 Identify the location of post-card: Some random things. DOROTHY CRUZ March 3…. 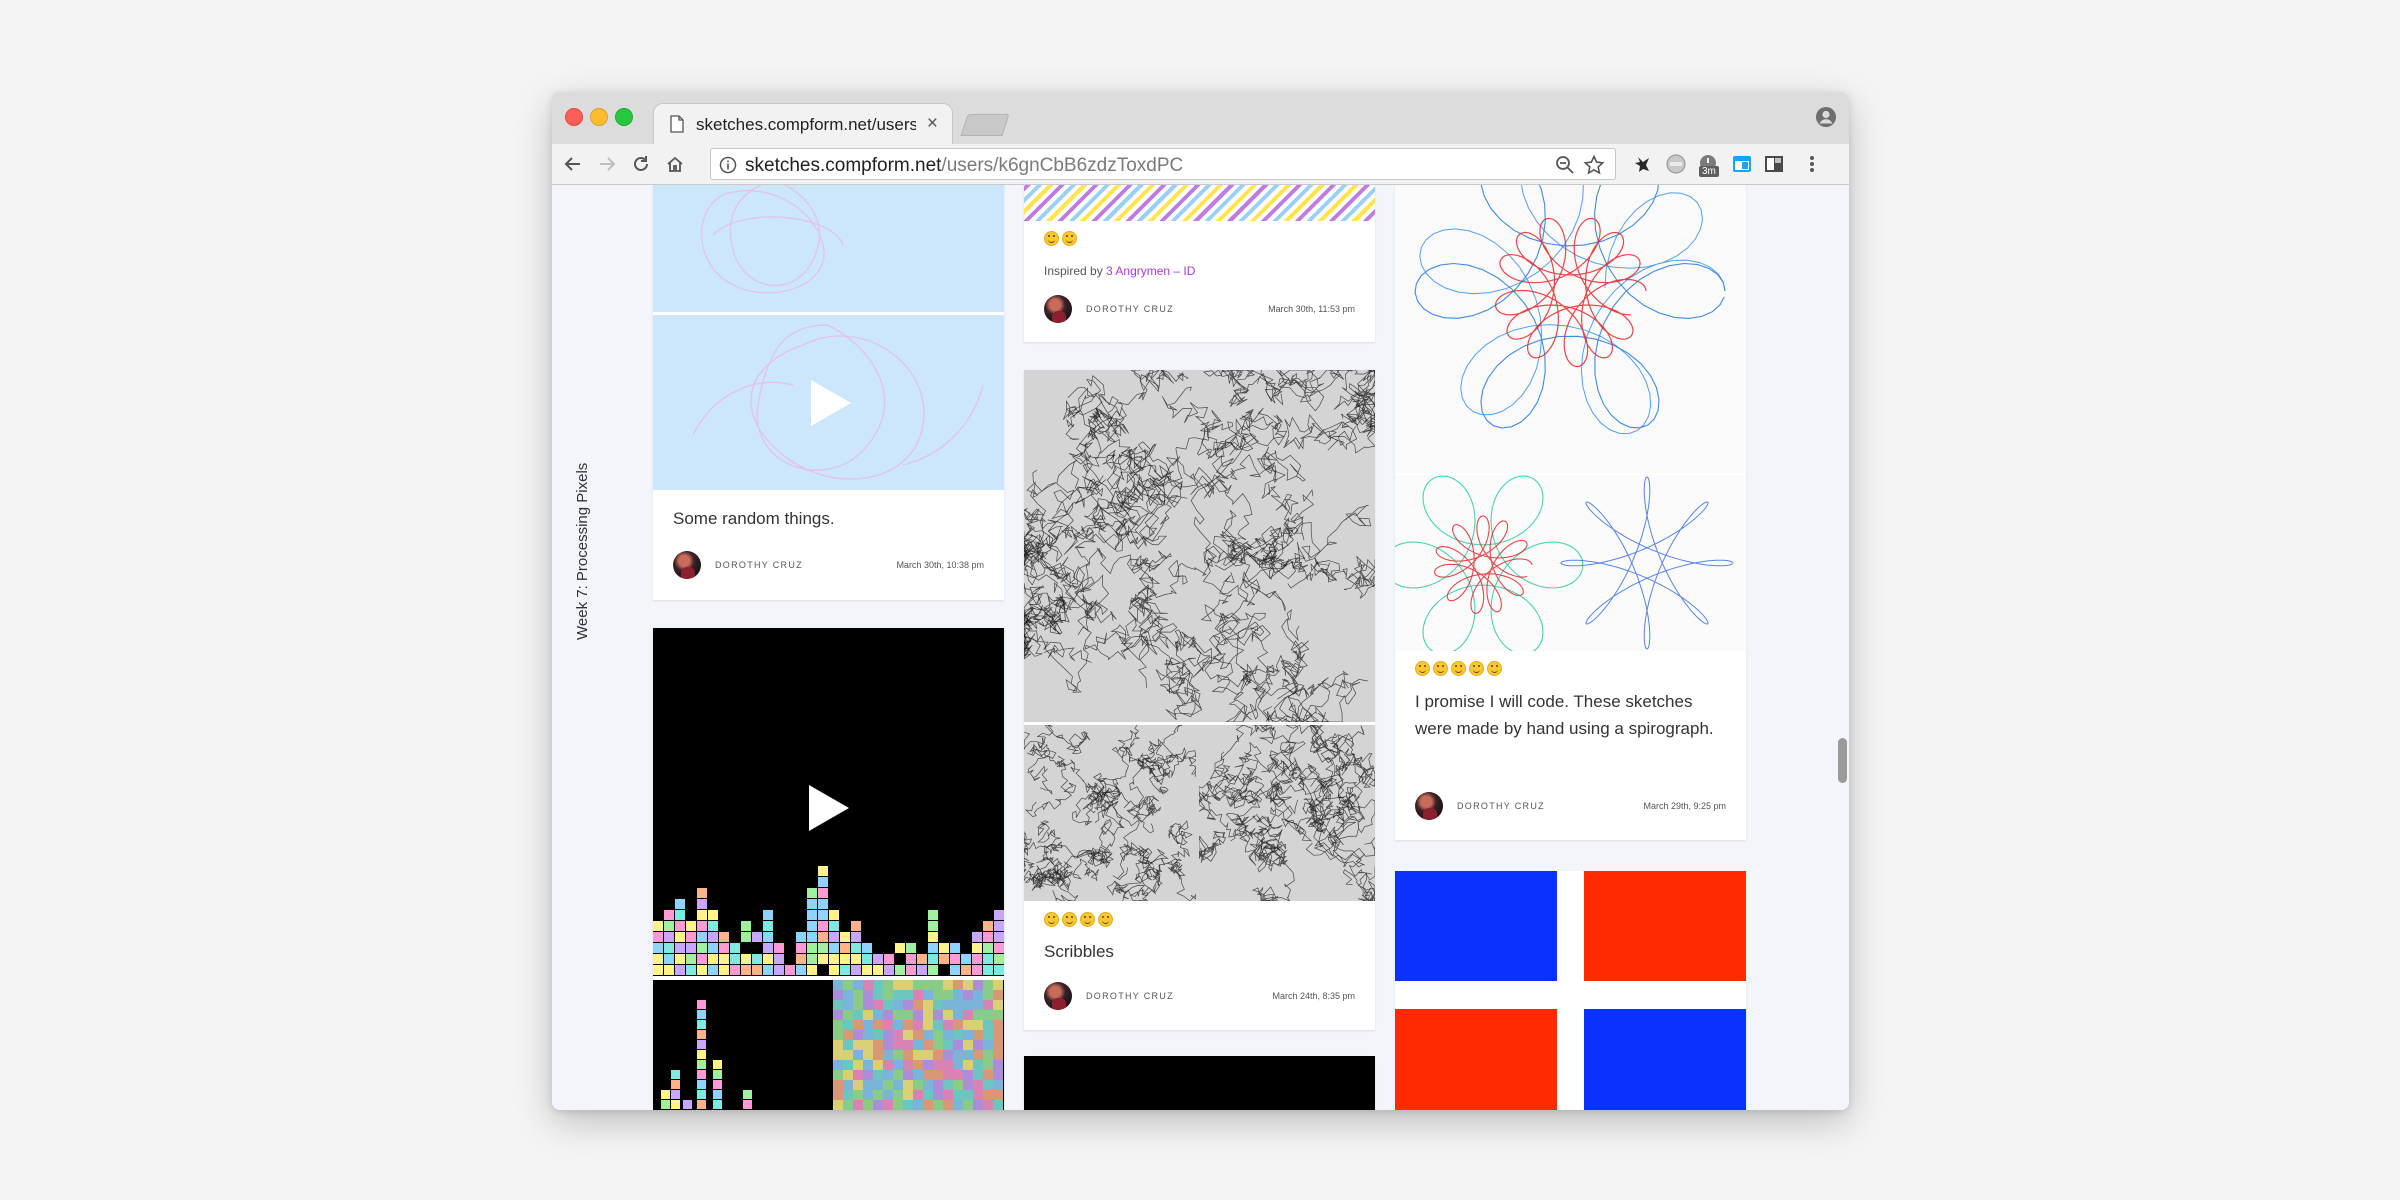
(828, 392).